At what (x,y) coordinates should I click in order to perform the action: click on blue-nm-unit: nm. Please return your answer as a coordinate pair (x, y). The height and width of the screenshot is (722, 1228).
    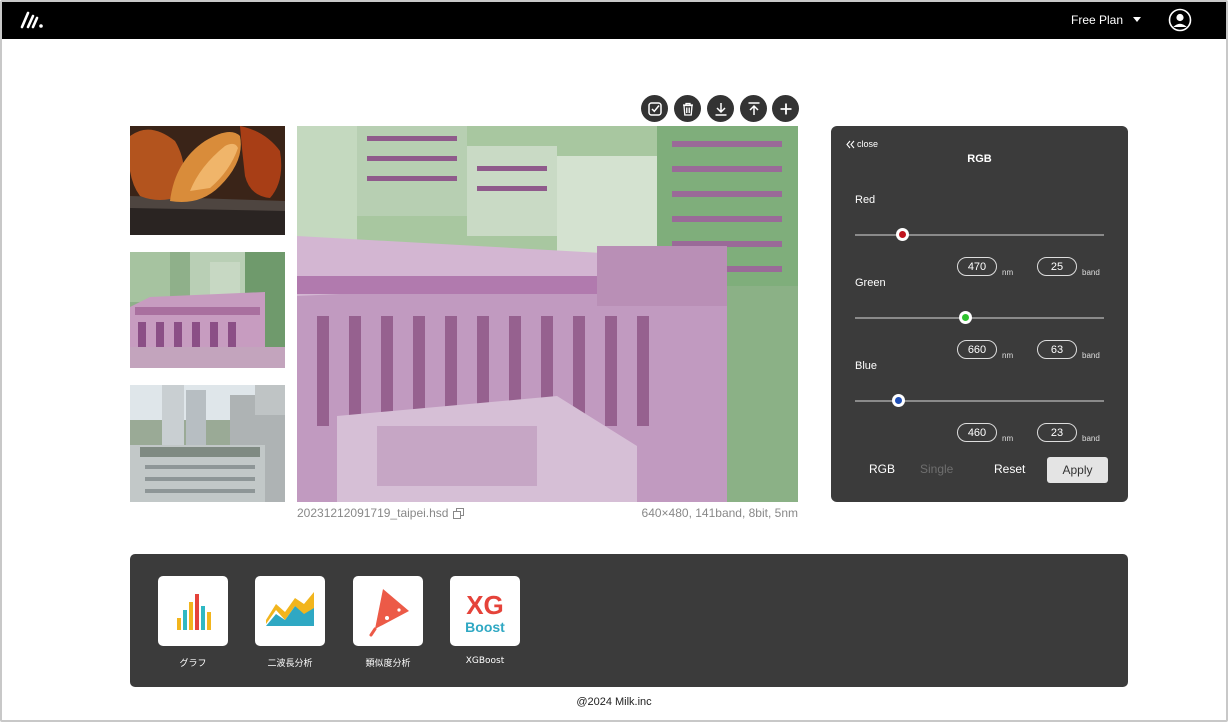
    Looking at the image, I should click on (1008, 438).